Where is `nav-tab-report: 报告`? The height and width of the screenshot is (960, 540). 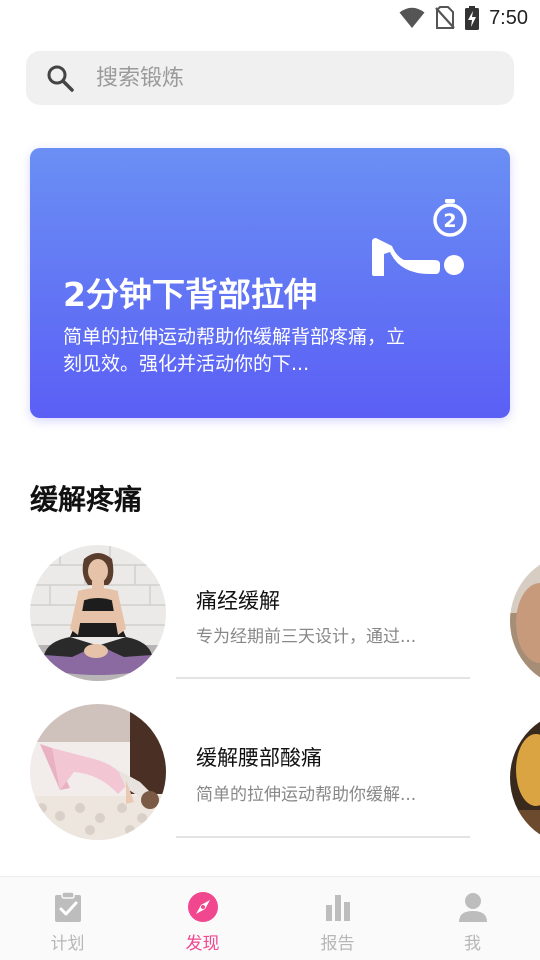 nav-tab-report: 报告 is located at coordinates (337, 918).